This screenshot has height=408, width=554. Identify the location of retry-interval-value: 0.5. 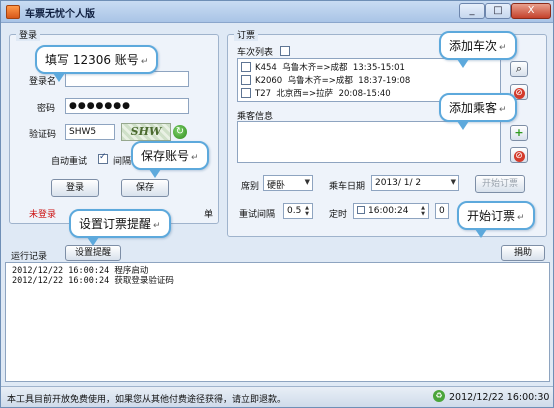
(294, 211).